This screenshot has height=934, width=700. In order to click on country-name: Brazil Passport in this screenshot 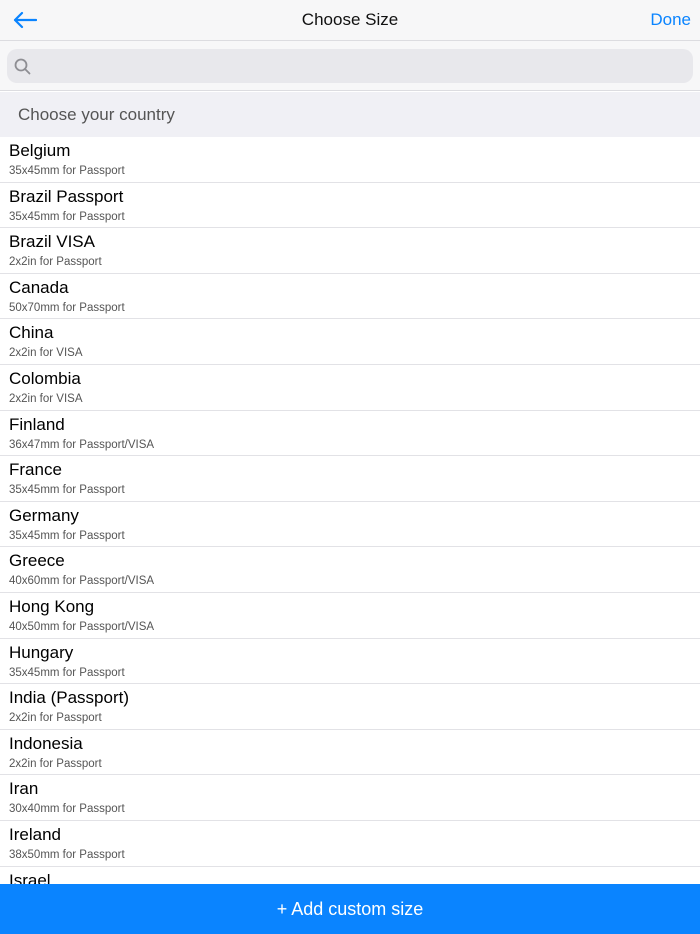, I will do `click(66, 196)`.